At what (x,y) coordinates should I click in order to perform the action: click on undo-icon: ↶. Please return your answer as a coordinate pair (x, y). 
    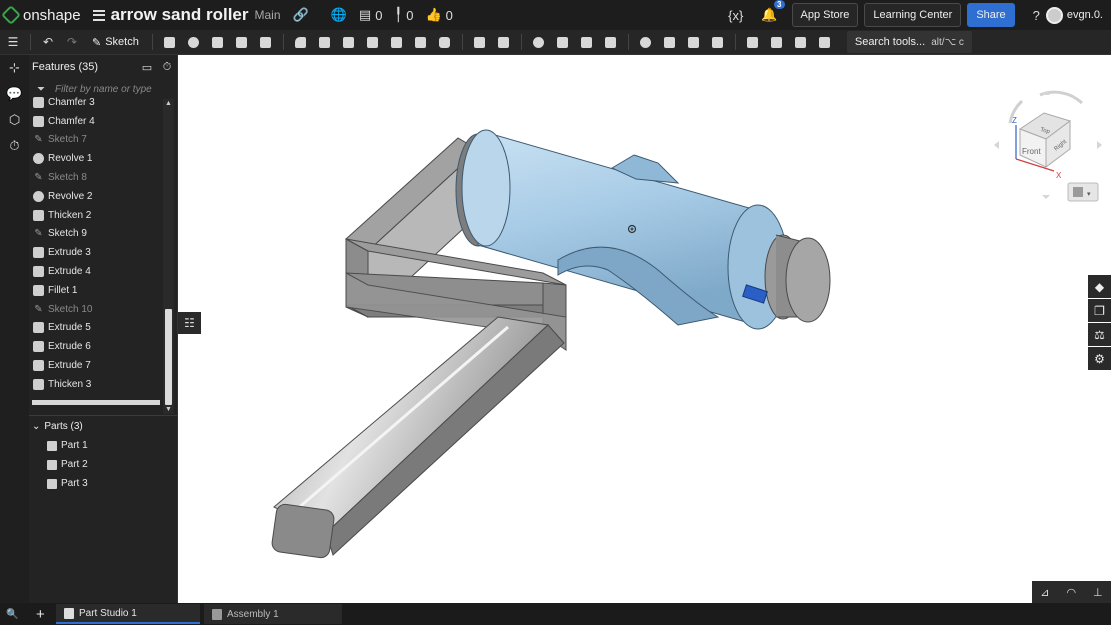
    Looking at the image, I should click on (48, 42).